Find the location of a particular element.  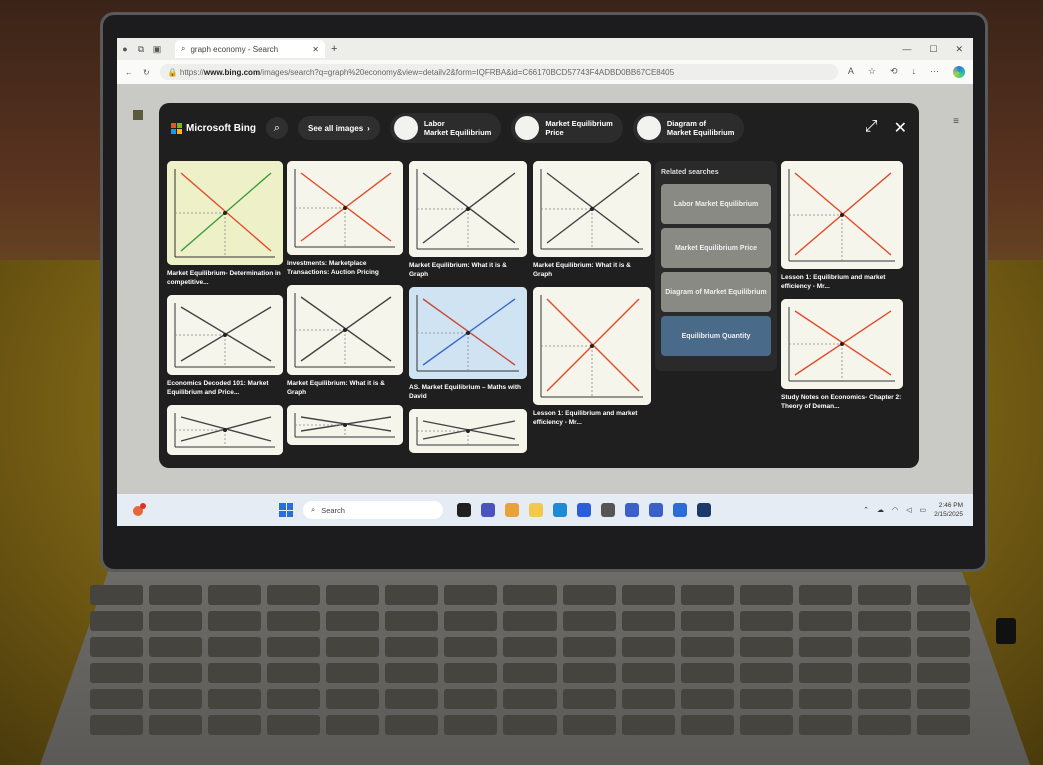

related-item: Market Equilibrium Price is located at coordinates (716, 248).